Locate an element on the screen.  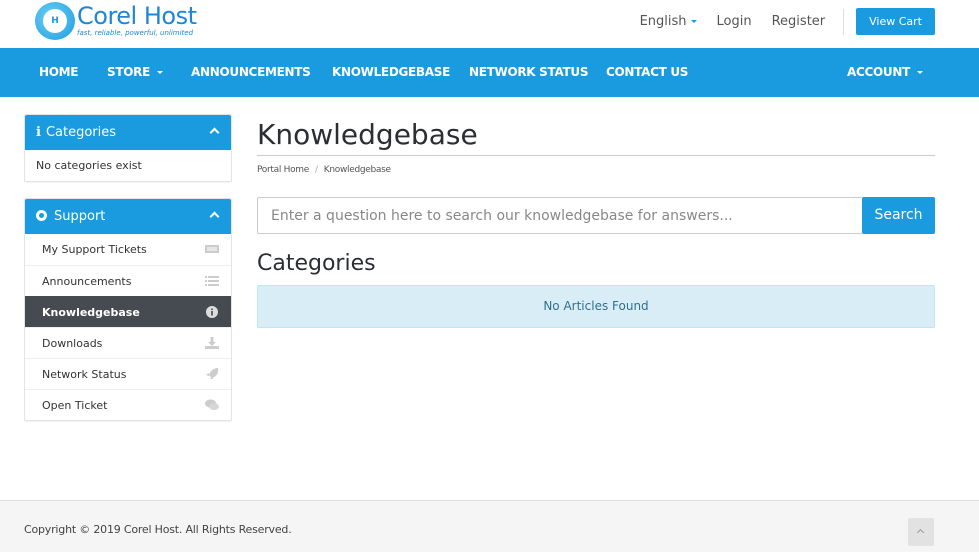
sidebar-categories-panel: i Categories No categories exist is located at coordinates (128, 148).